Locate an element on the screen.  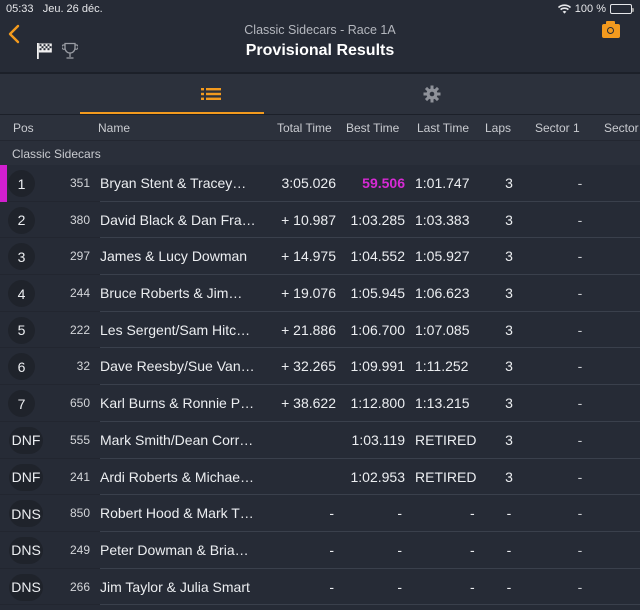
date: Jeu. 26 déc. is located at coordinates (72, 9).